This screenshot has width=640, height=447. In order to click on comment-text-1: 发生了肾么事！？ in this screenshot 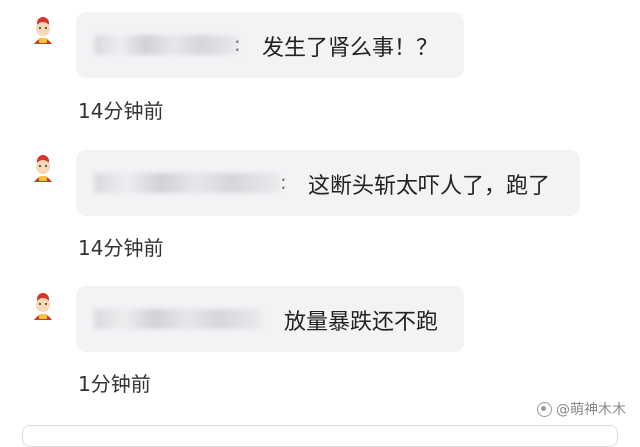, I will do `click(350, 48)`.